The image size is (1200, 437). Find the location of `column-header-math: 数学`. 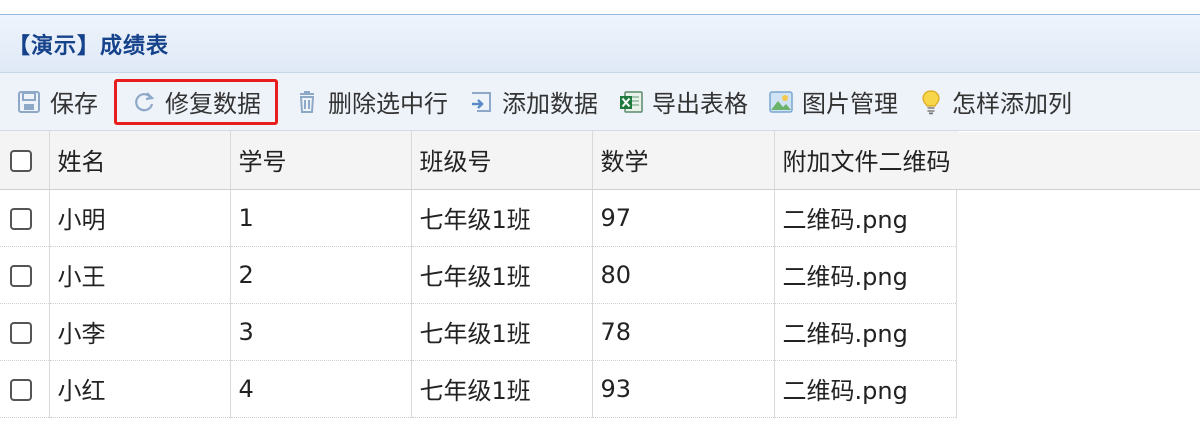

column-header-math: 数学 is located at coordinates (683, 160).